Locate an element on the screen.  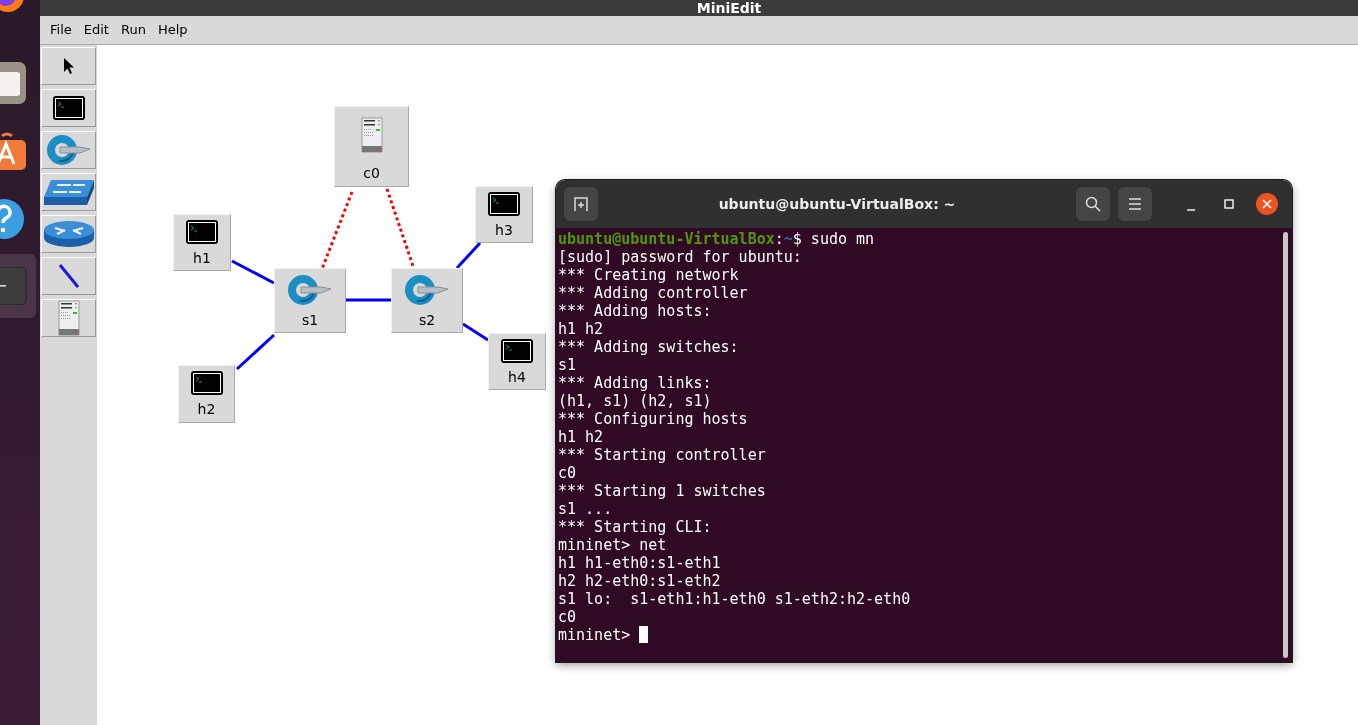
switch-node: s1 is located at coordinates (310, 300).